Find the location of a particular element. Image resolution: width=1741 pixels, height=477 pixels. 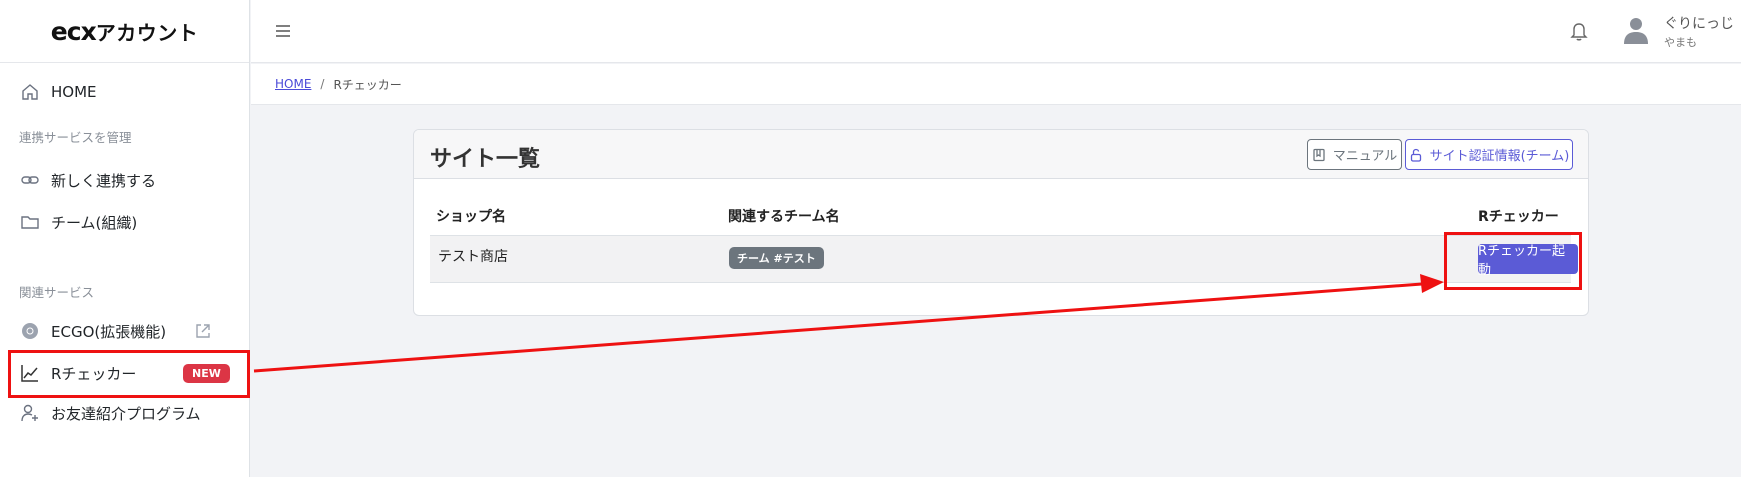

column-header-team: 関連するチーム名 is located at coordinates (784, 217).